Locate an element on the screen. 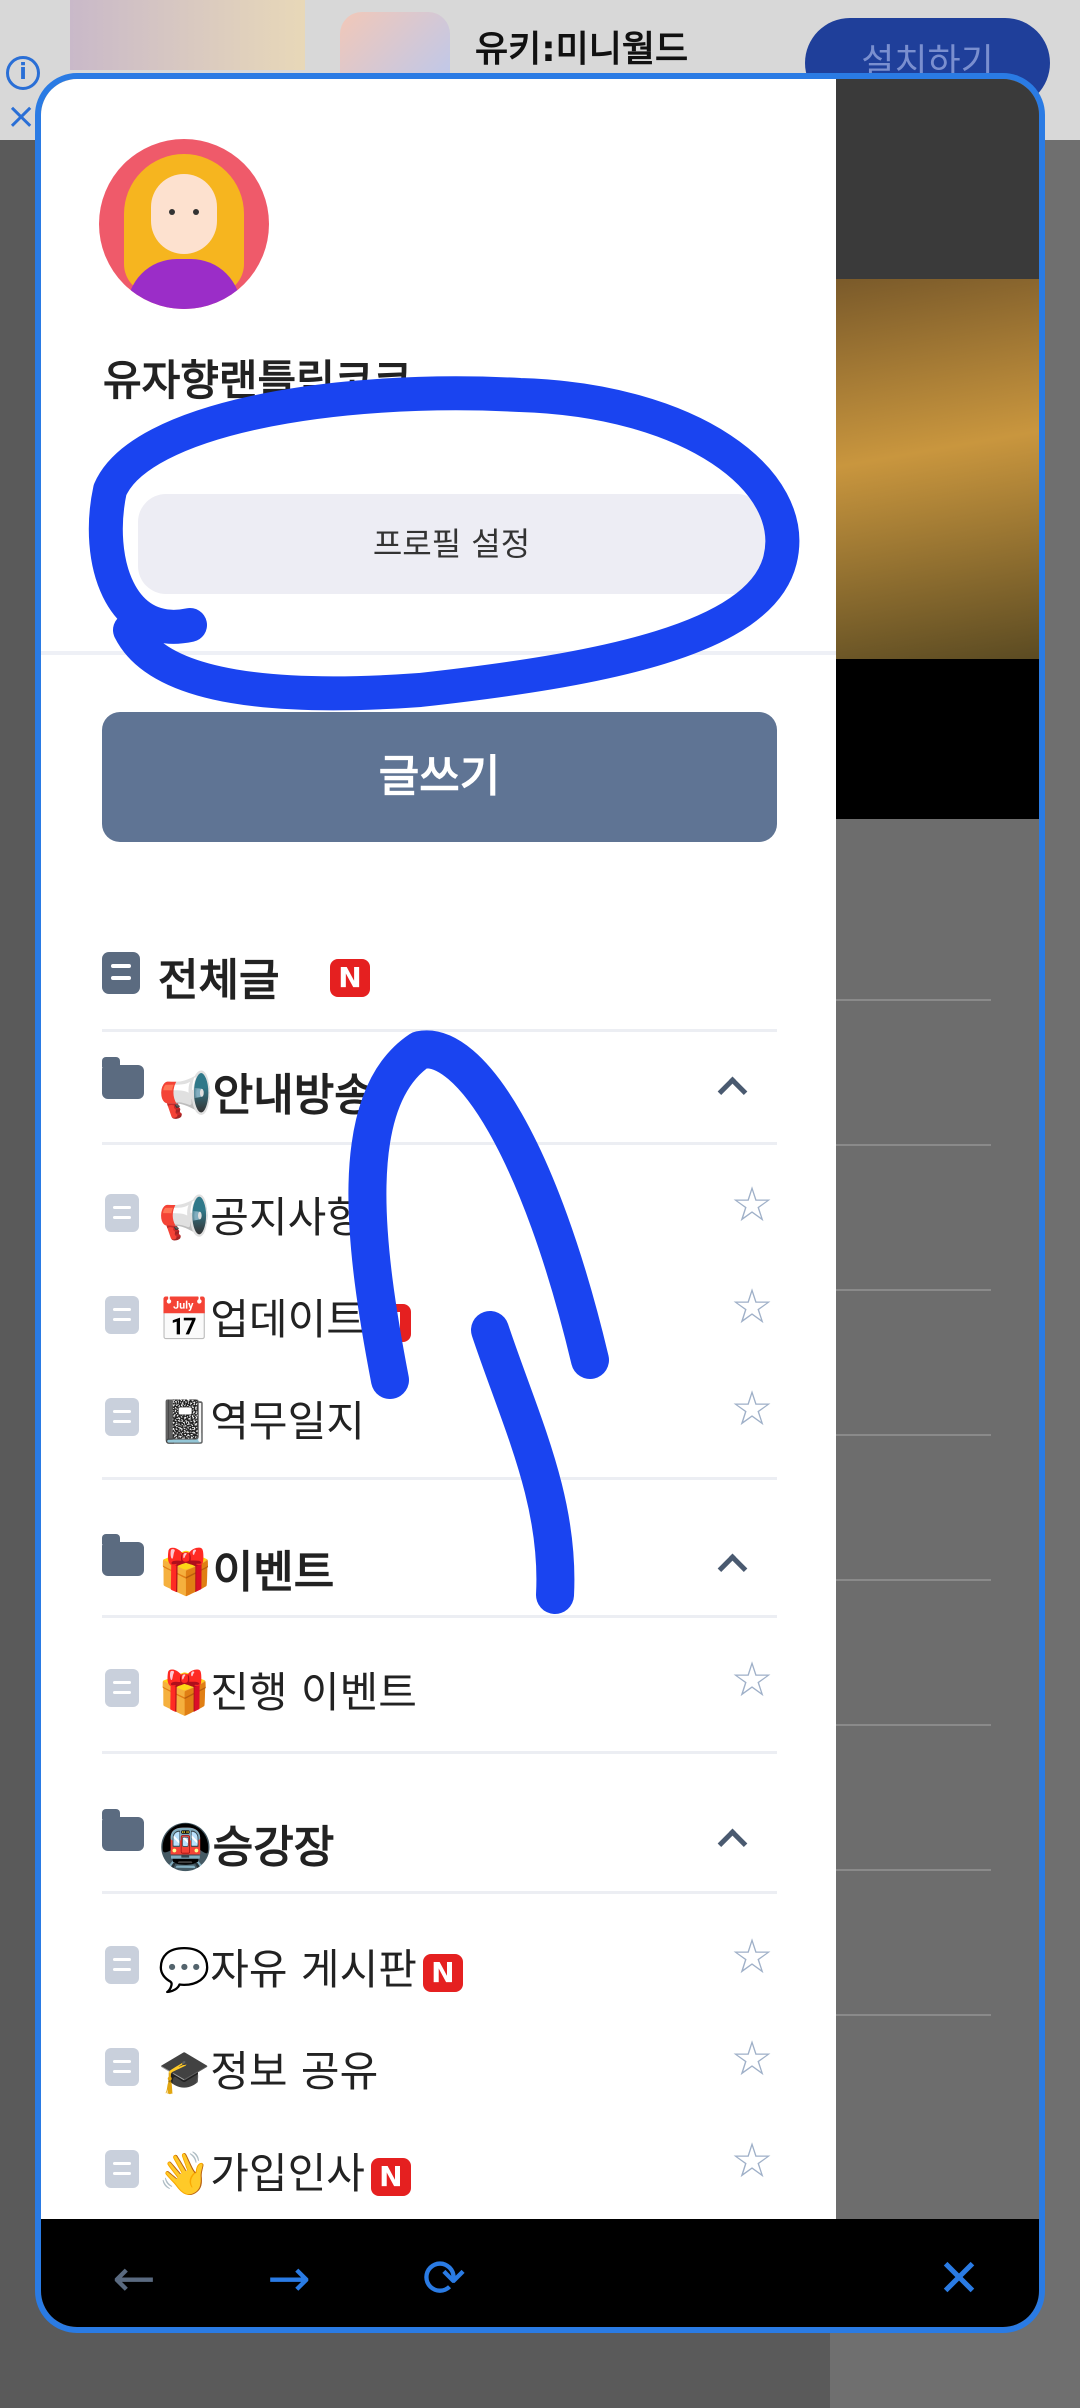 This screenshot has width=1080, height=2408. board-item: 💬자유 게시판 N ☆ is located at coordinates (439, 1961).